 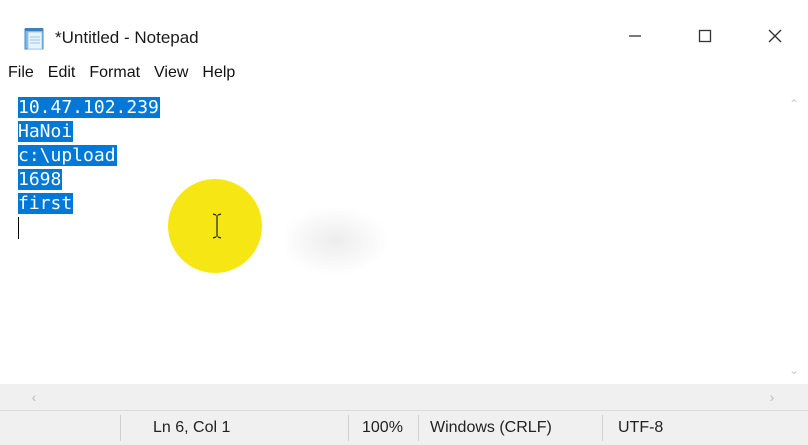 What do you see at coordinates (127, 37) in the screenshot?
I see `window-title: *Untitled - Notepad` at bounding box center [127, 37].